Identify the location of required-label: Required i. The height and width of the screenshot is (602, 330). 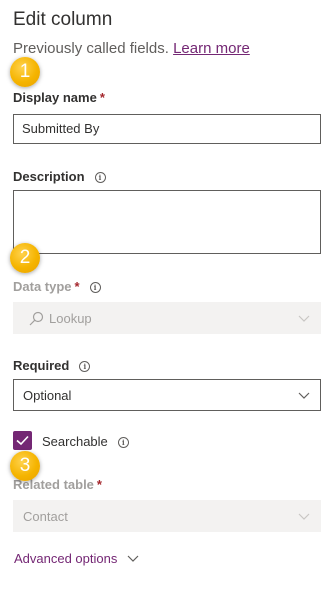
(52, 365).